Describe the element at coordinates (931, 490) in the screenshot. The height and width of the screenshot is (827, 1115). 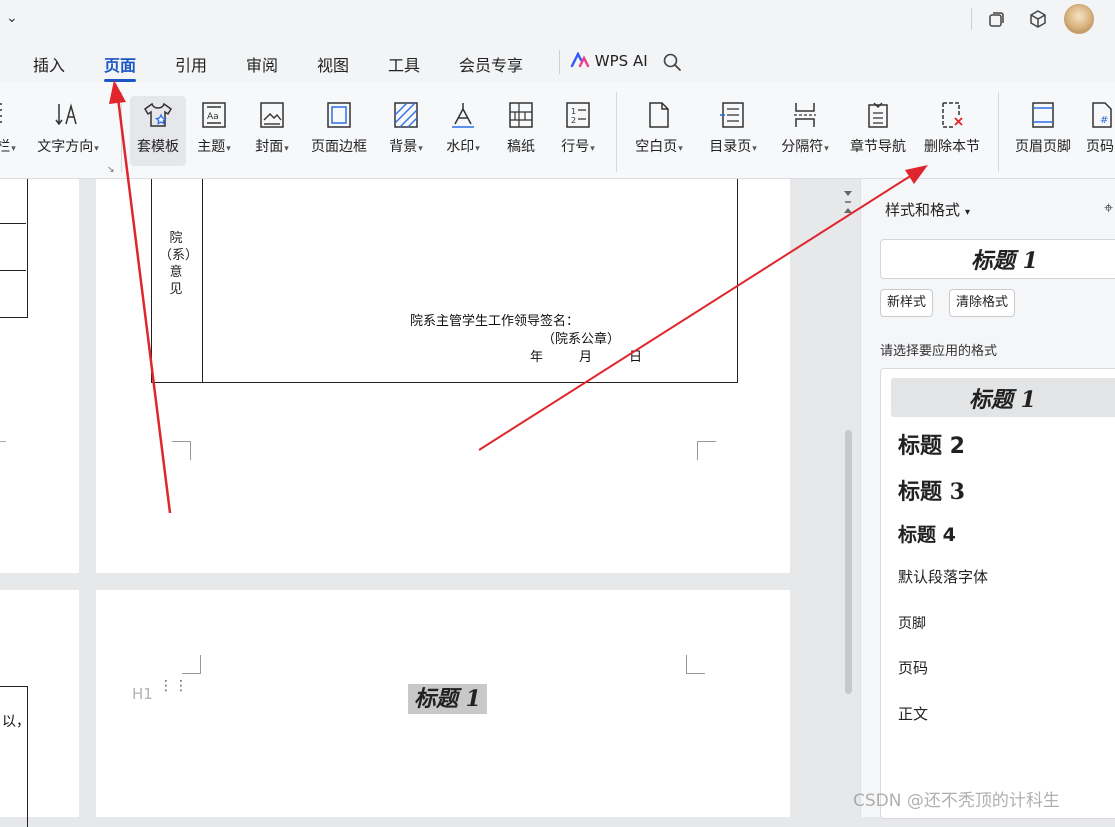
I see `style-item-heading-3: 标题 3` at that location.